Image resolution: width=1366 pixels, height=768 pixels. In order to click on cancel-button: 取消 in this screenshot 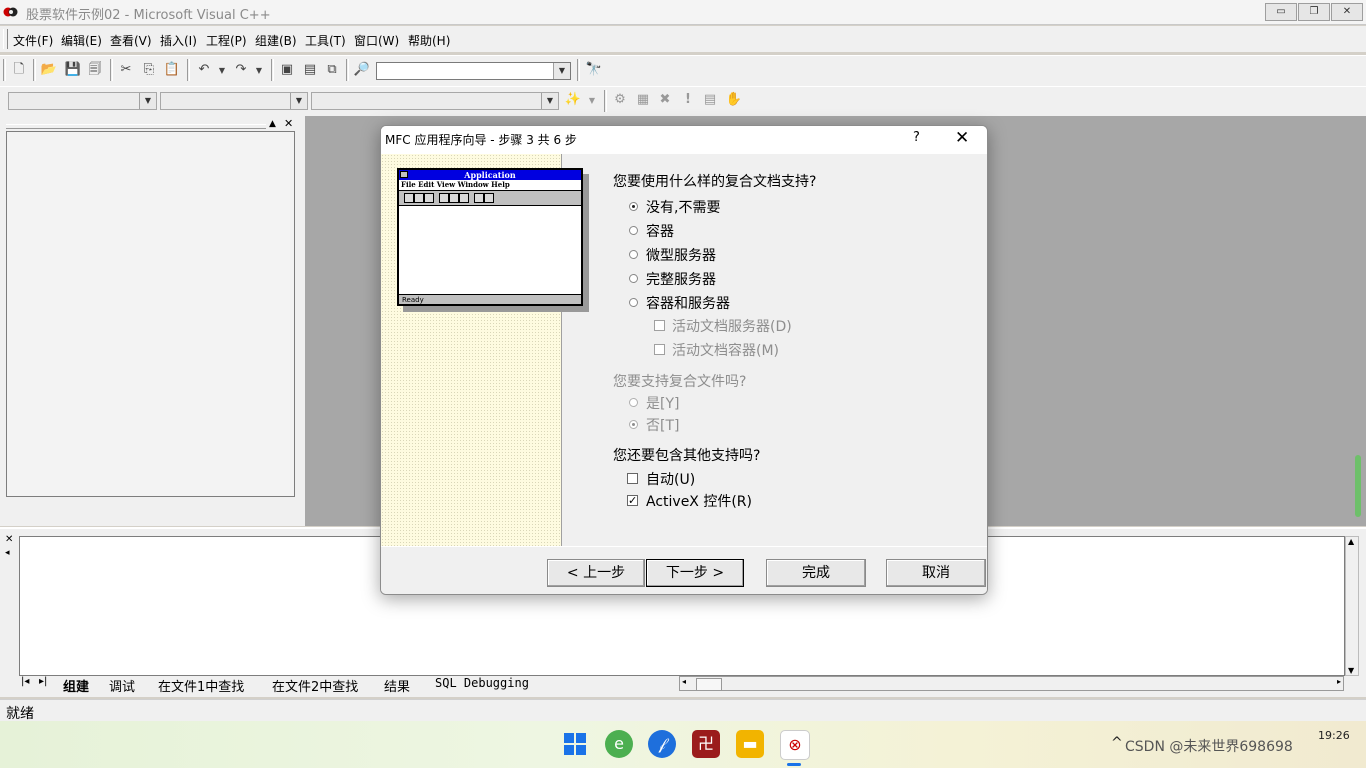, I will do `click(936, 573)`.